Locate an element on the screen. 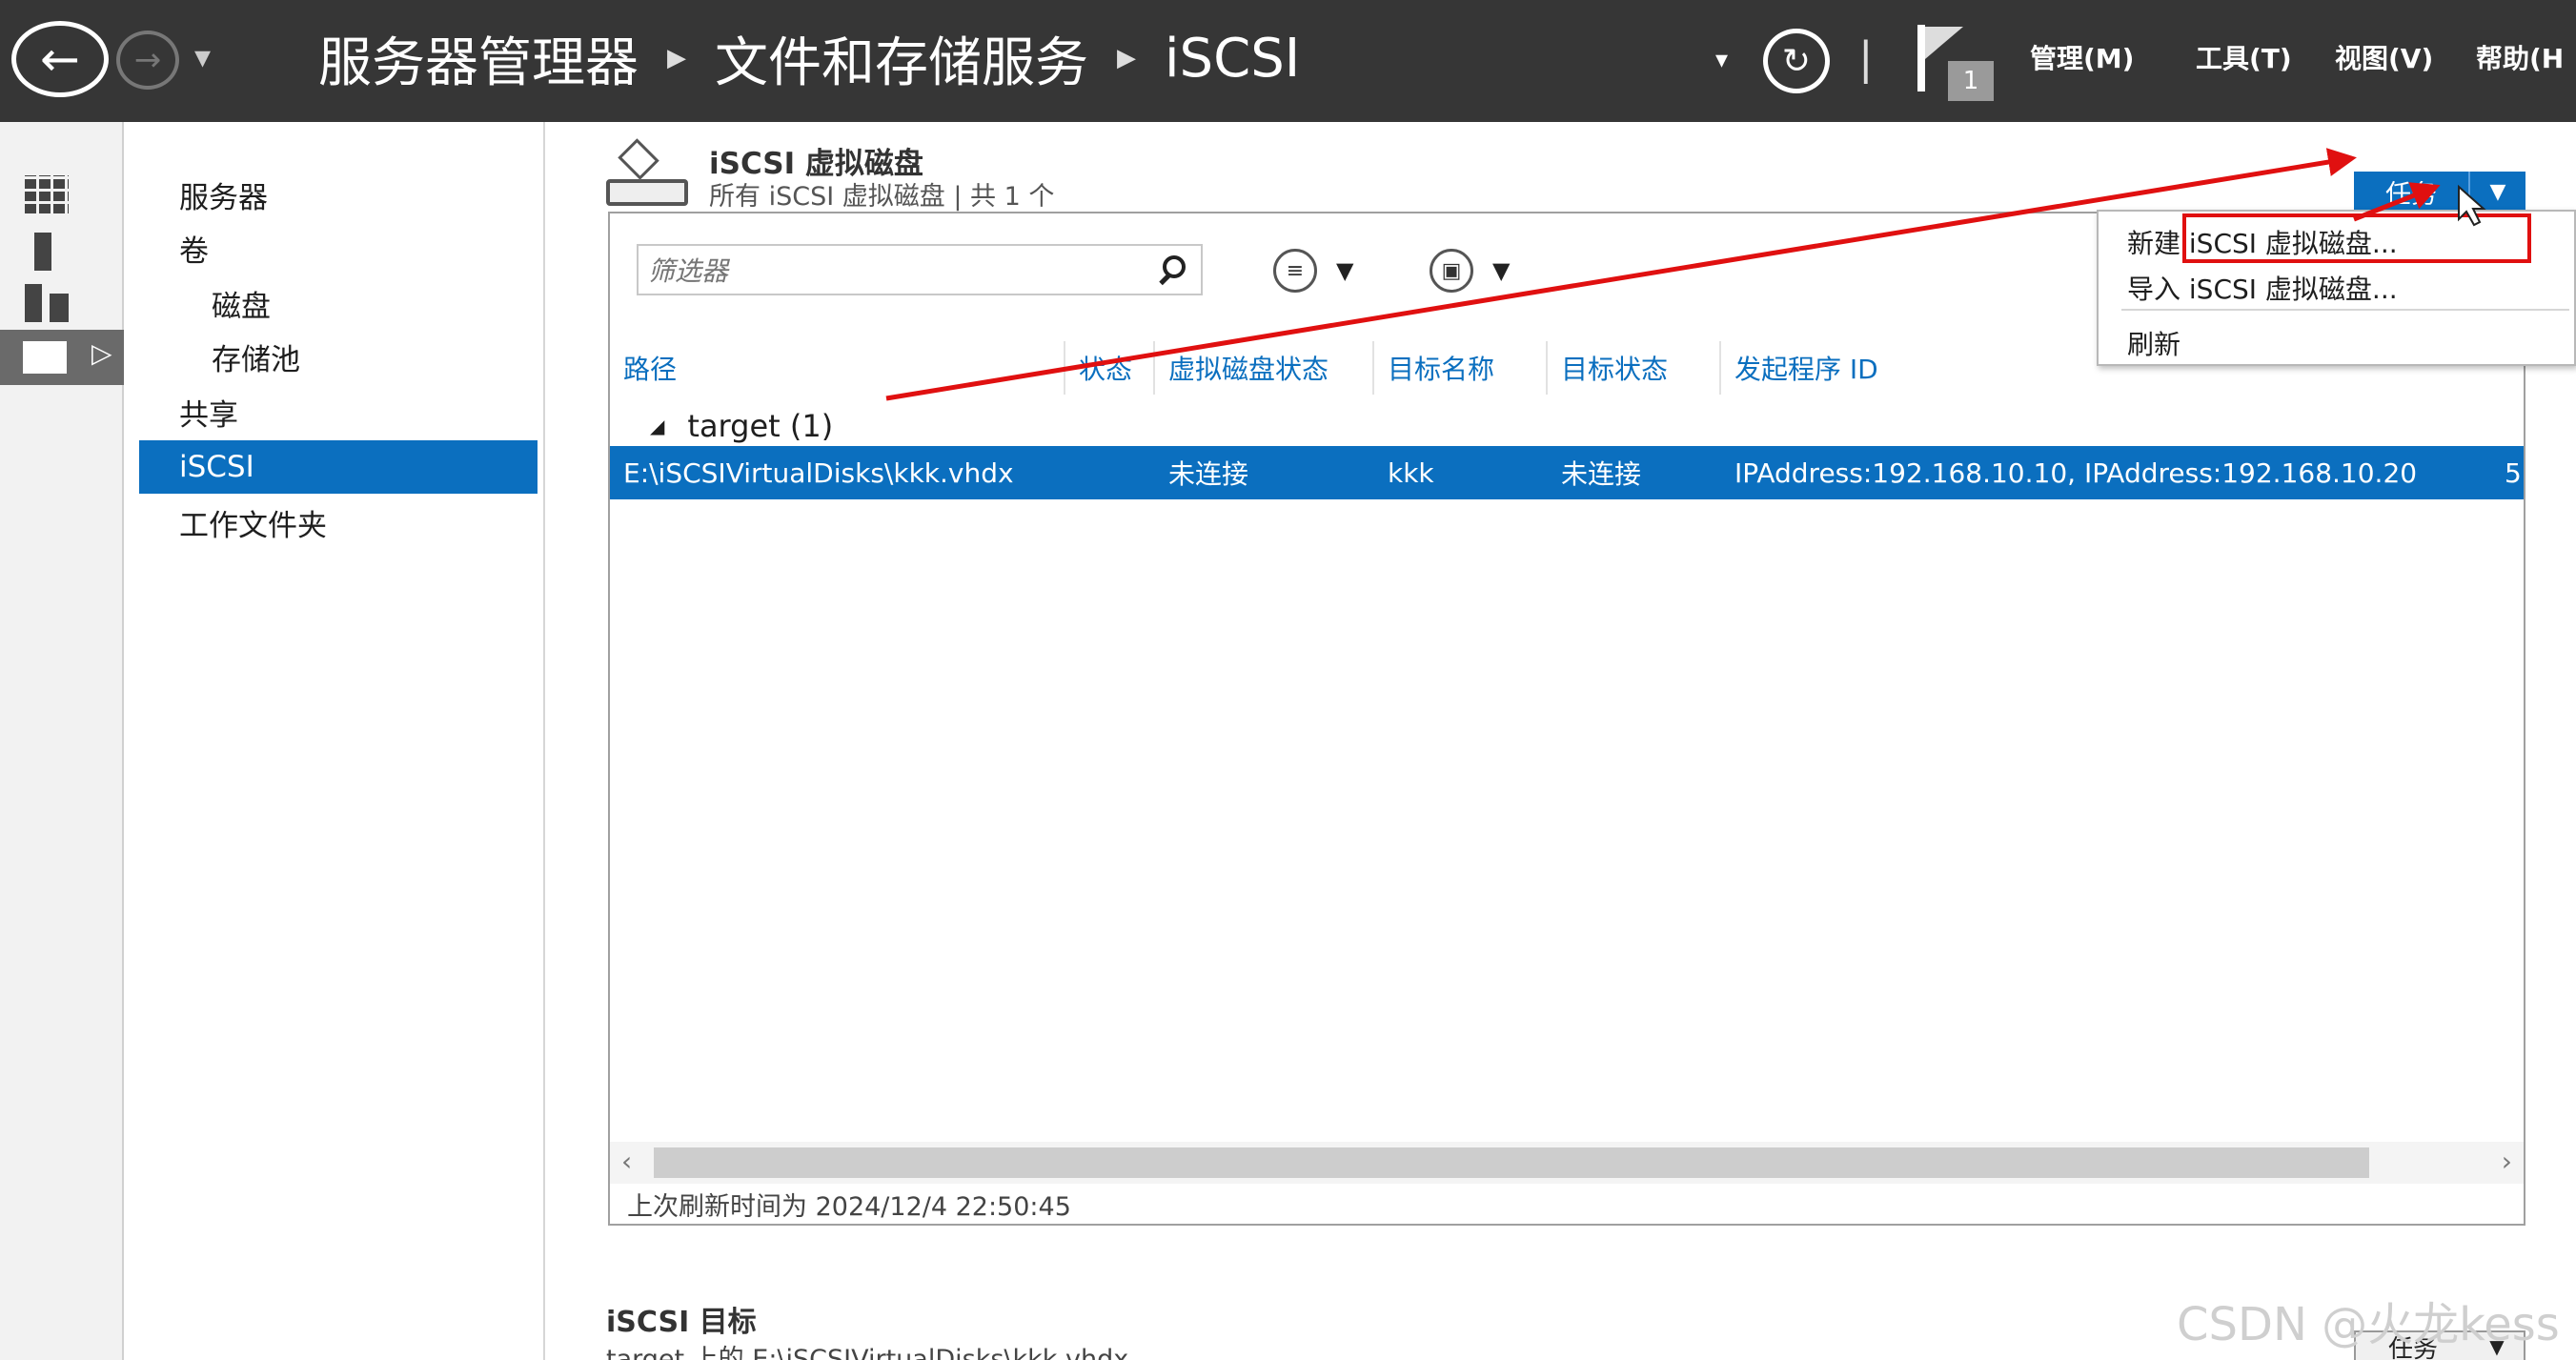 Image resolution: width=2576 pixels, height=1360 pixels. nav-tree: 服务器 卷 磁盘 存储池 共享 iSCSI 工作文件夹 is located at coordinates (335, 741).